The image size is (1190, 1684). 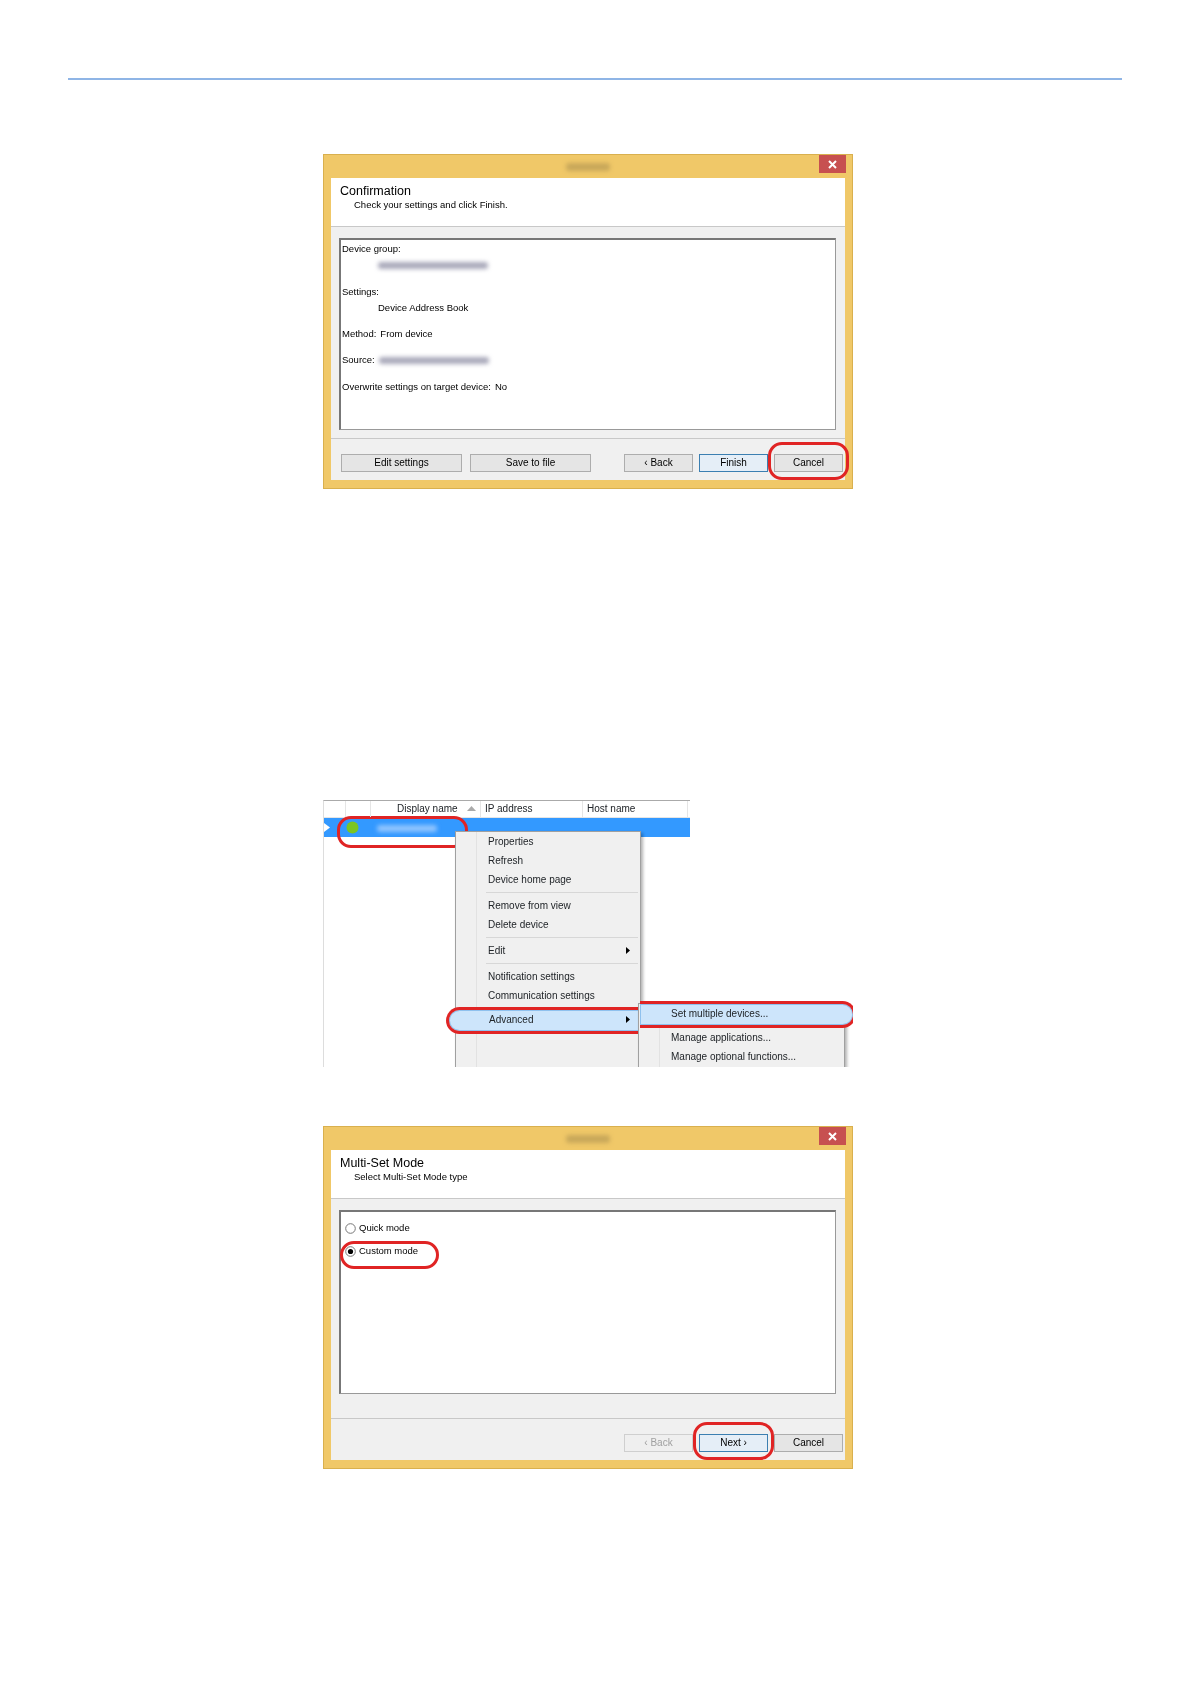 What do you see at coordinates (426, 809) in the screenshot?
I see `column-header: Display name` at bounding box center [426, 809].